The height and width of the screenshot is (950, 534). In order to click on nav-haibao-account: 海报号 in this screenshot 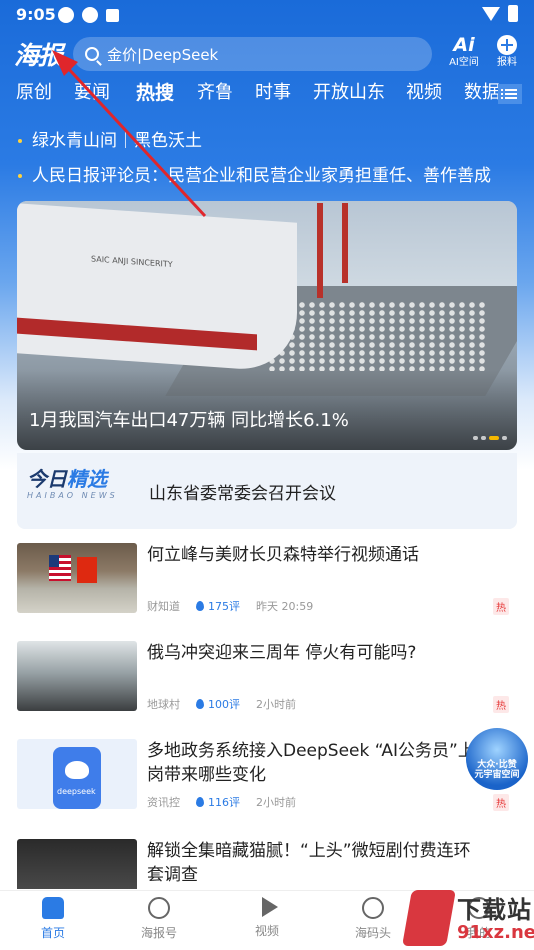, I will do `click(159, 919)`.